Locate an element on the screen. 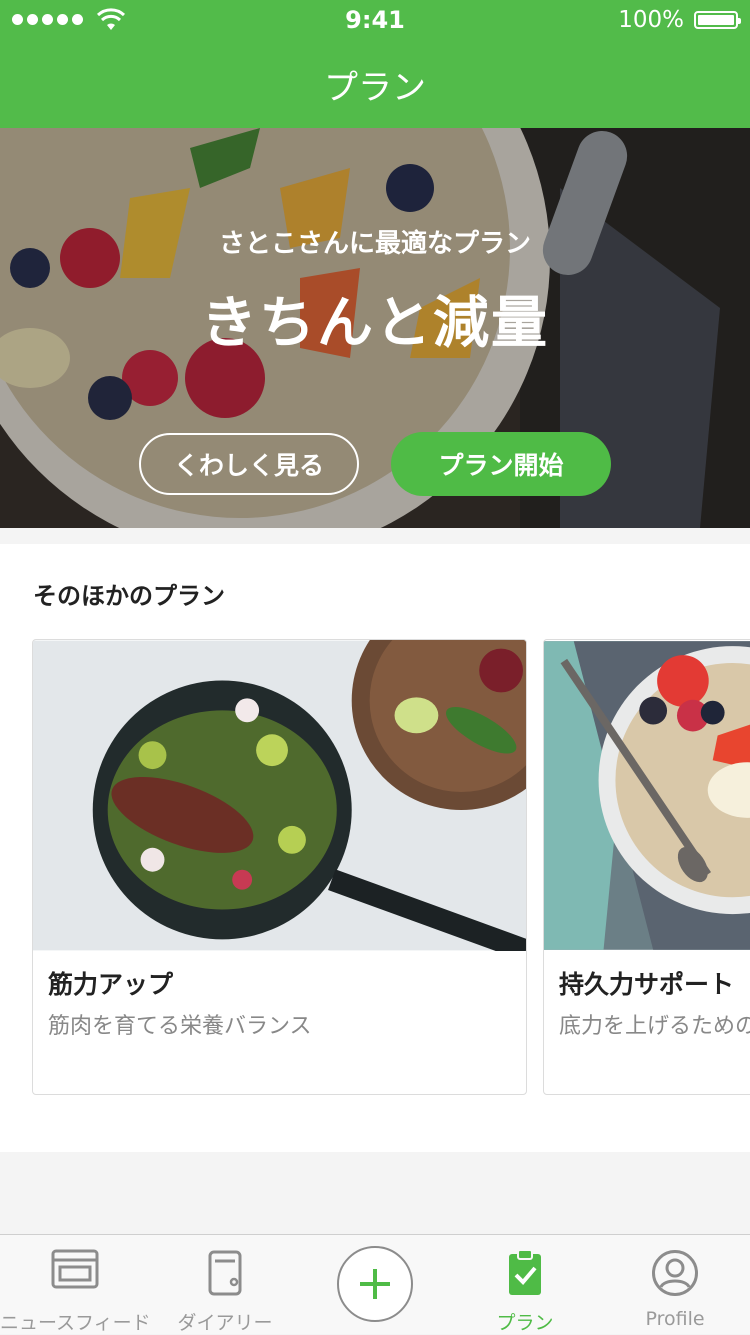 This screenshot has width=750, height=1335. tab-label: プラン is located at coordinates (525, 1323).